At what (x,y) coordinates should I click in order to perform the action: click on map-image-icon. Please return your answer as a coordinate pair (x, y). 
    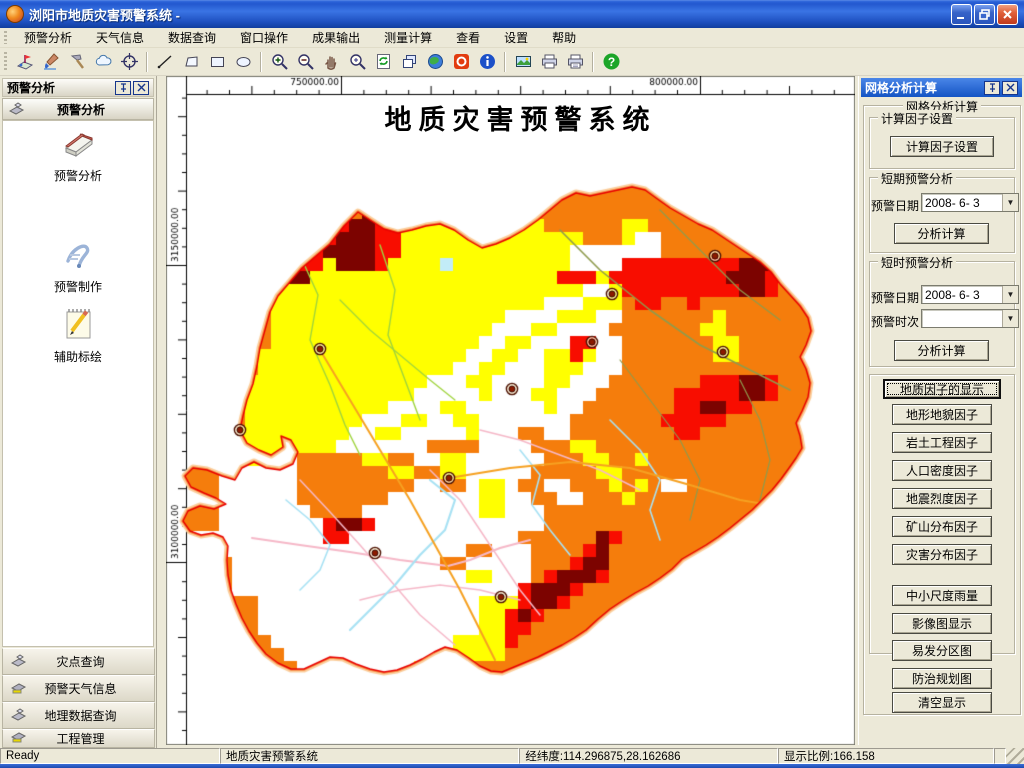
    Looking at the image, I should click on (523, 61).